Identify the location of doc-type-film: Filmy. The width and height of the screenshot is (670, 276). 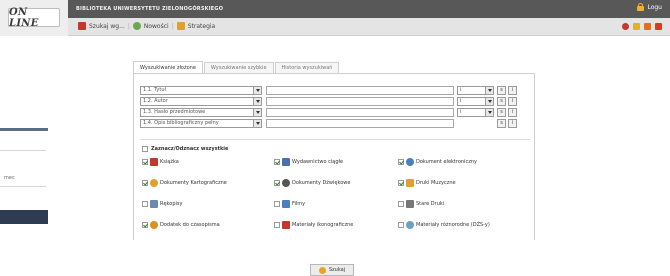
(289, 204).